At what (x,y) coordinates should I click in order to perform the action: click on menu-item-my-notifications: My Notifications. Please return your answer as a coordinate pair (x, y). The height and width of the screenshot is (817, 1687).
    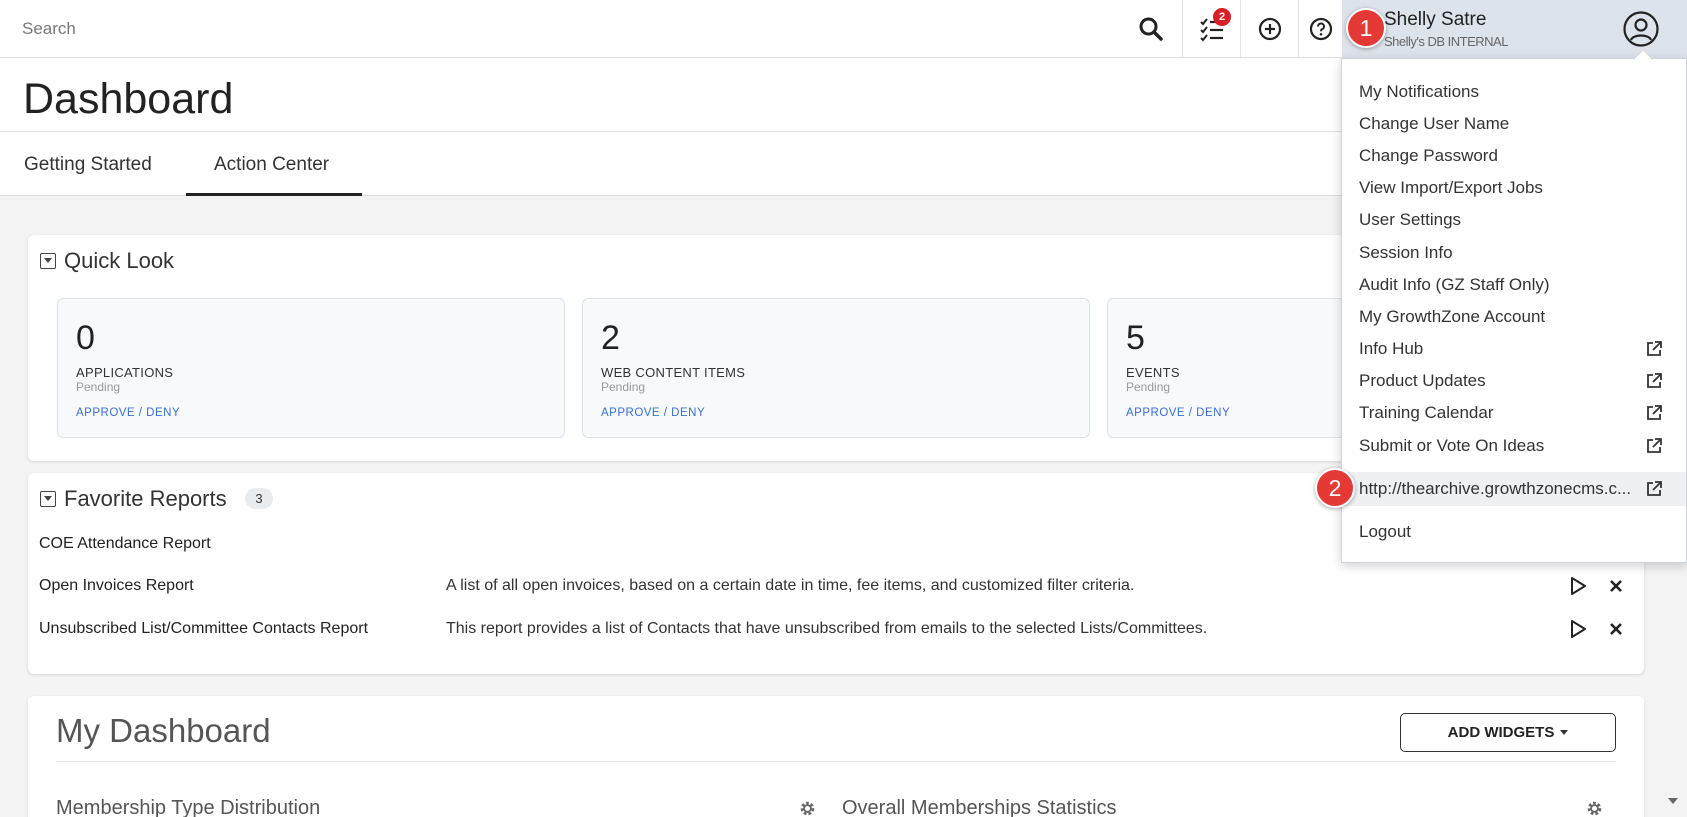
    Looking at the image, I should click on (1514, 92).